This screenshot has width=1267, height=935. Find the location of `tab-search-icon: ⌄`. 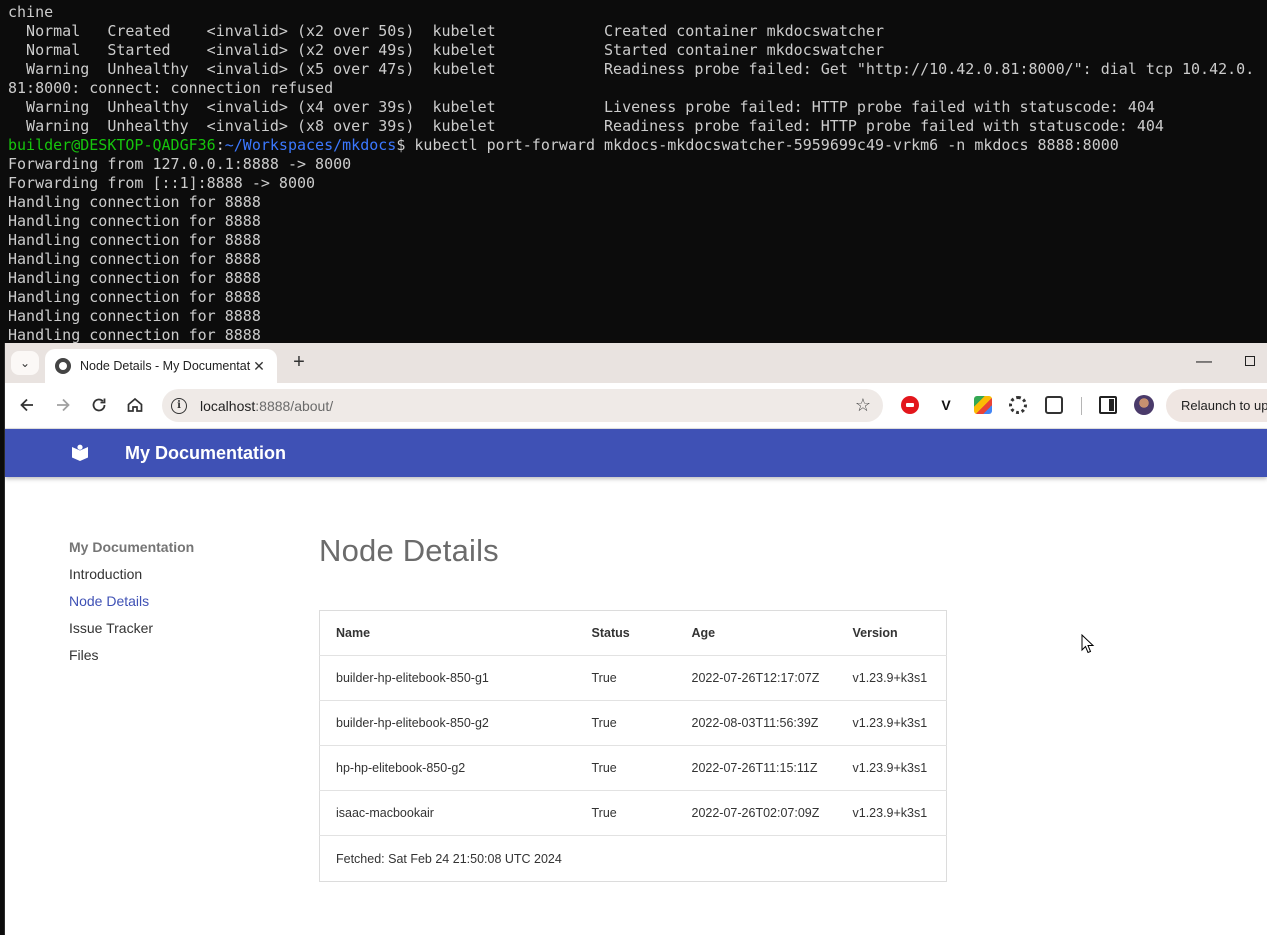

tab-search-icon: ⌄ is located at coordinates (25, 363).